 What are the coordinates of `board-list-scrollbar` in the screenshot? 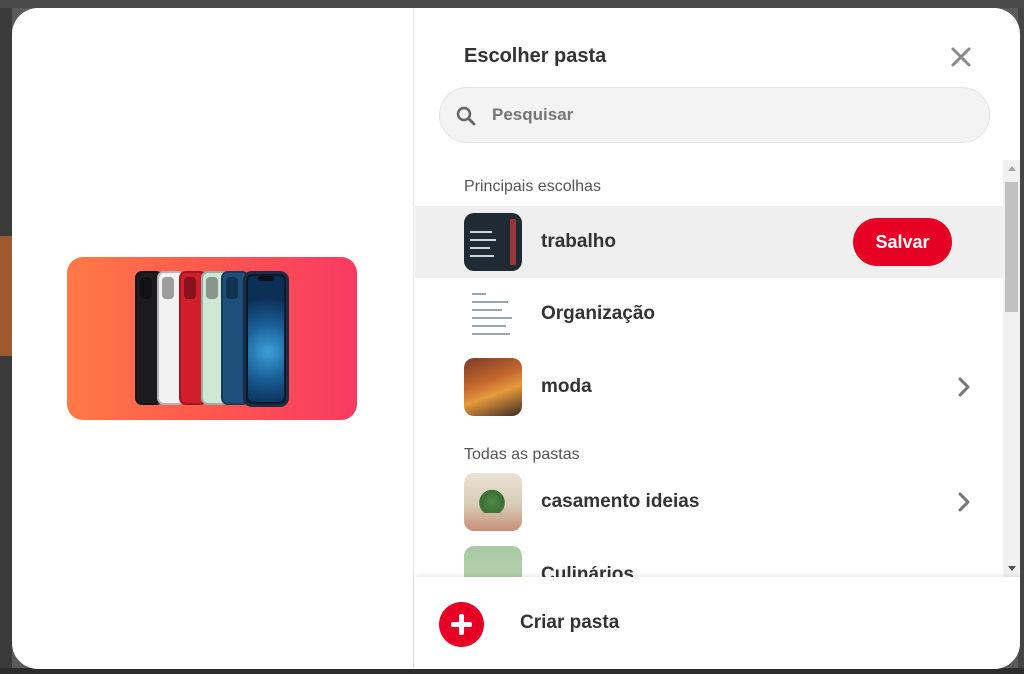 It's located at (1011, 368).